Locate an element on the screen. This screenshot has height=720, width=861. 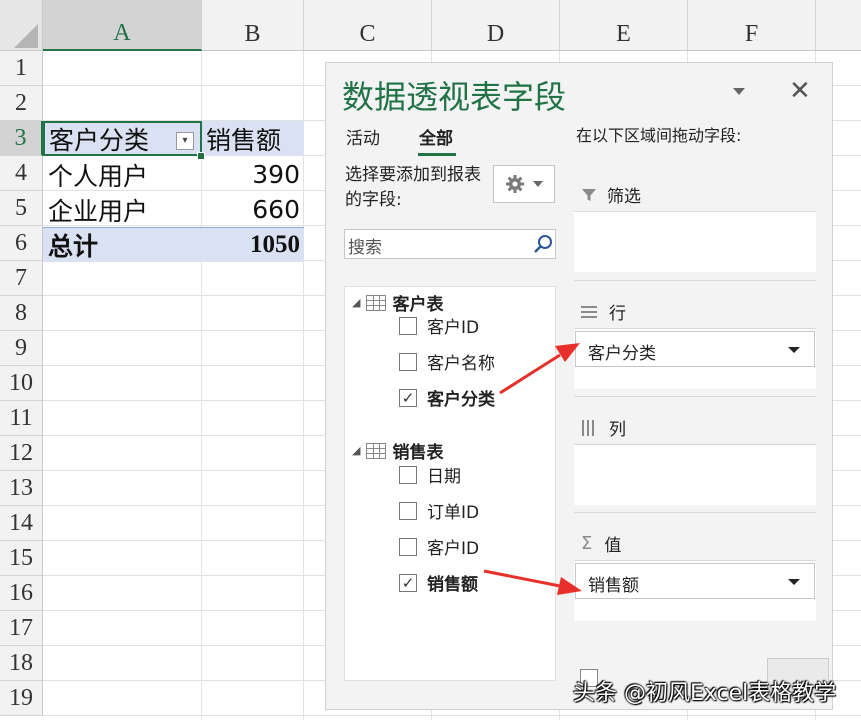
pivot-row-label-header: 客户分类 ▾ is located at coordinates (122, 138).